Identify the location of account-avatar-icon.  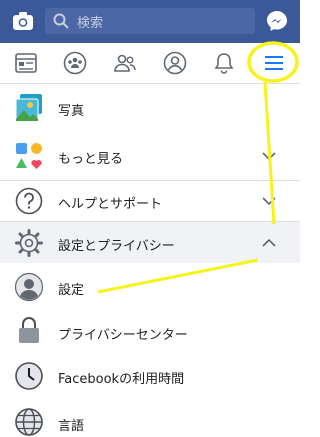
(29, 287).